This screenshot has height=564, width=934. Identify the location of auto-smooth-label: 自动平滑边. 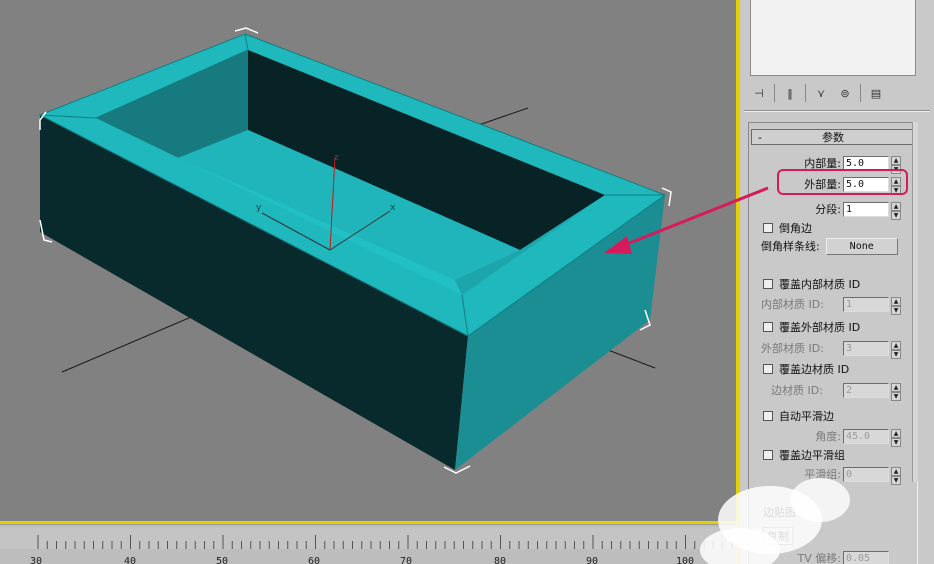
(806, 416).